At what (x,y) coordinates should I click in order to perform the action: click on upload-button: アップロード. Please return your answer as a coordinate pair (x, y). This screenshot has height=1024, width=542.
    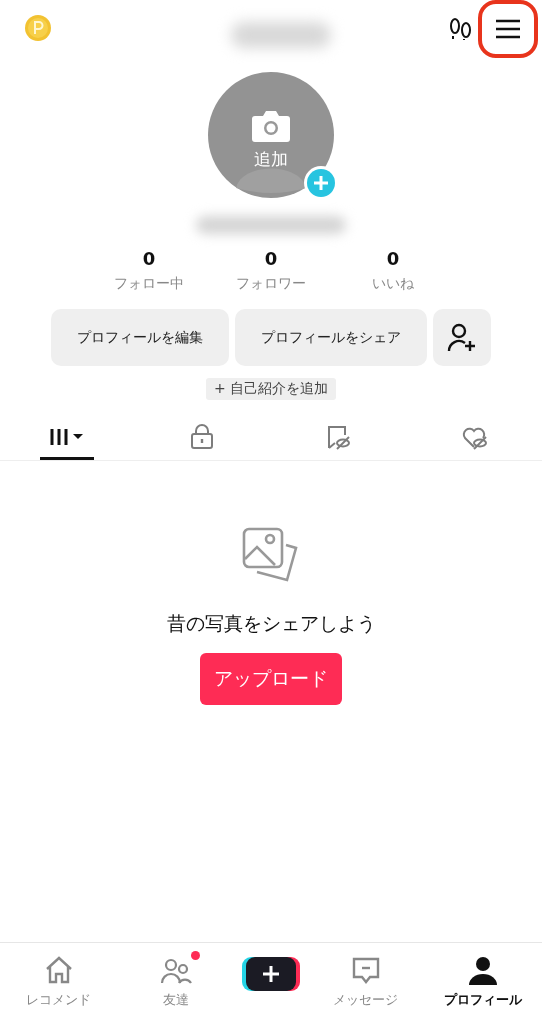
    Looking at the image, I should click on (271, 679).